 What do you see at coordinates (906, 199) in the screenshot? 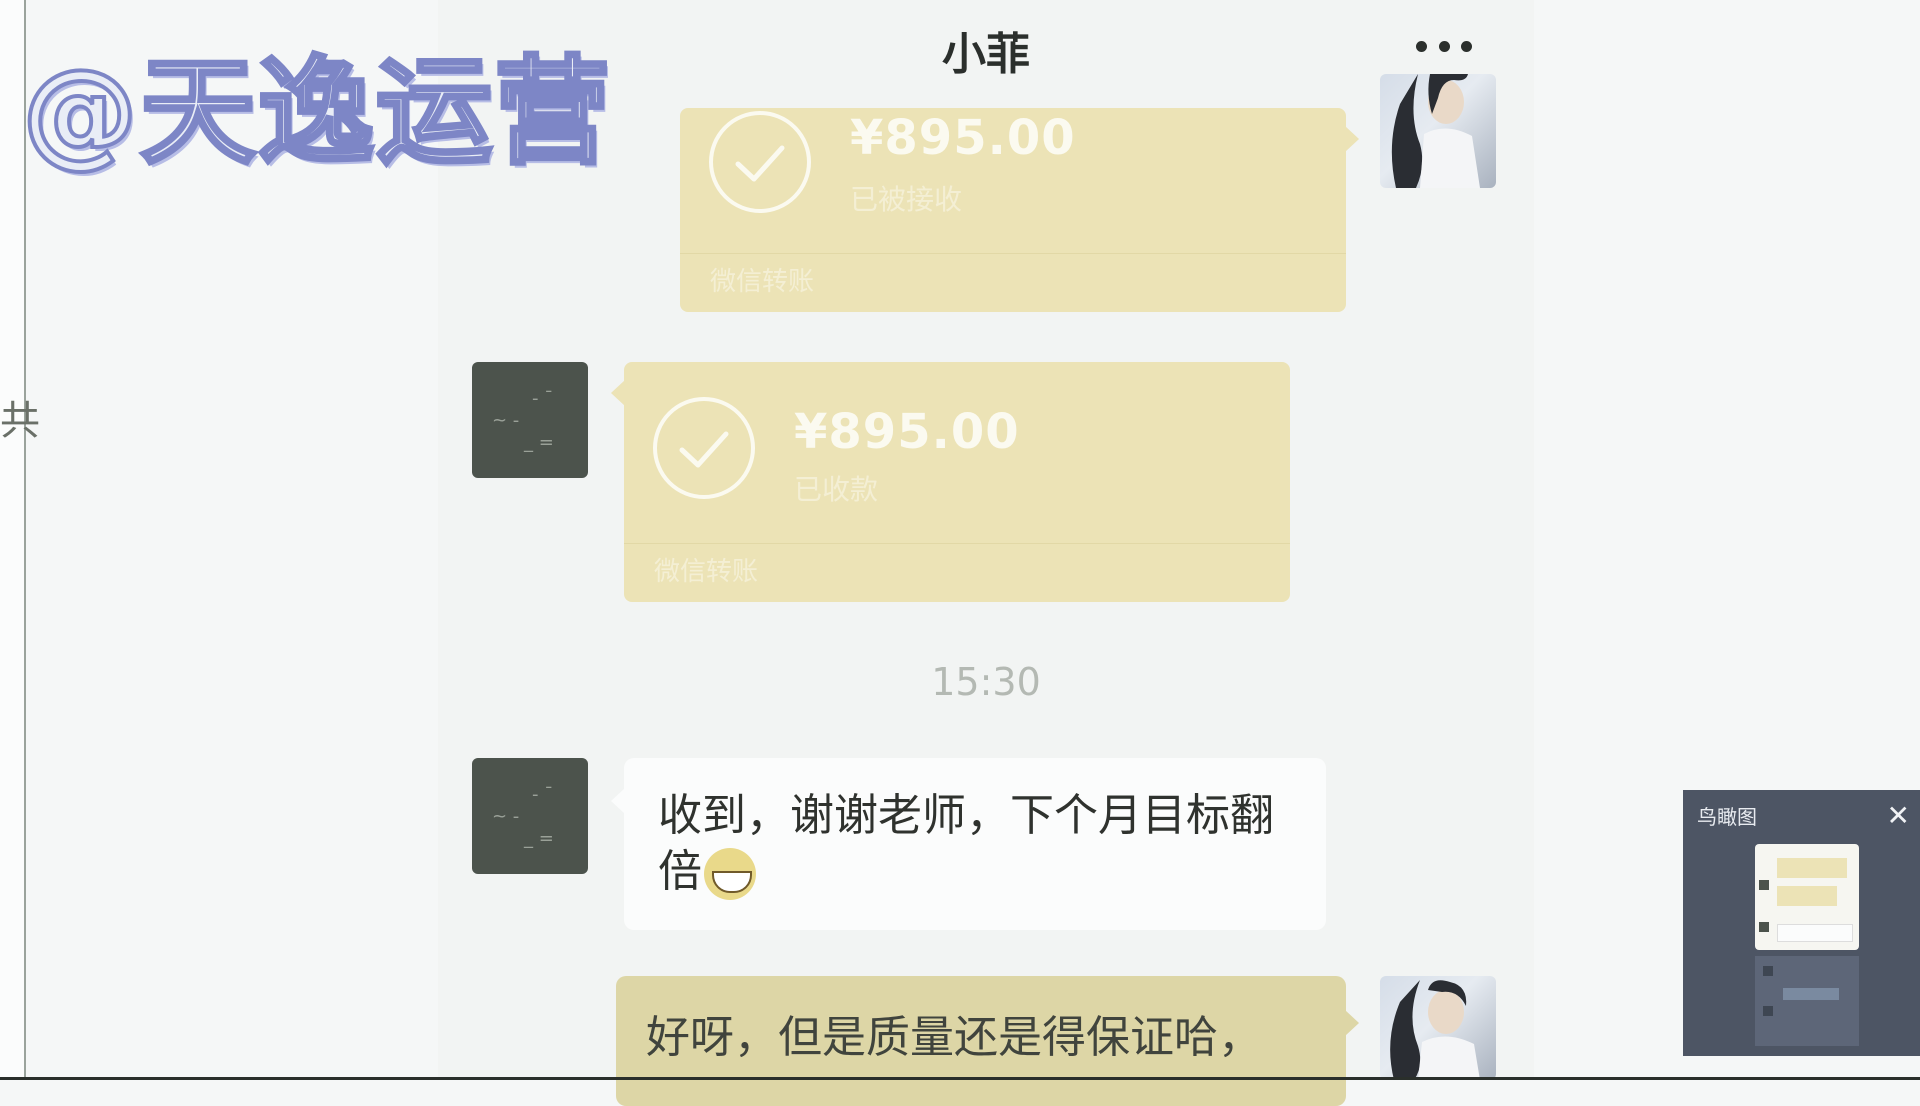
I see `transfer-status: 已被接收` at bounding box center [906, 199].